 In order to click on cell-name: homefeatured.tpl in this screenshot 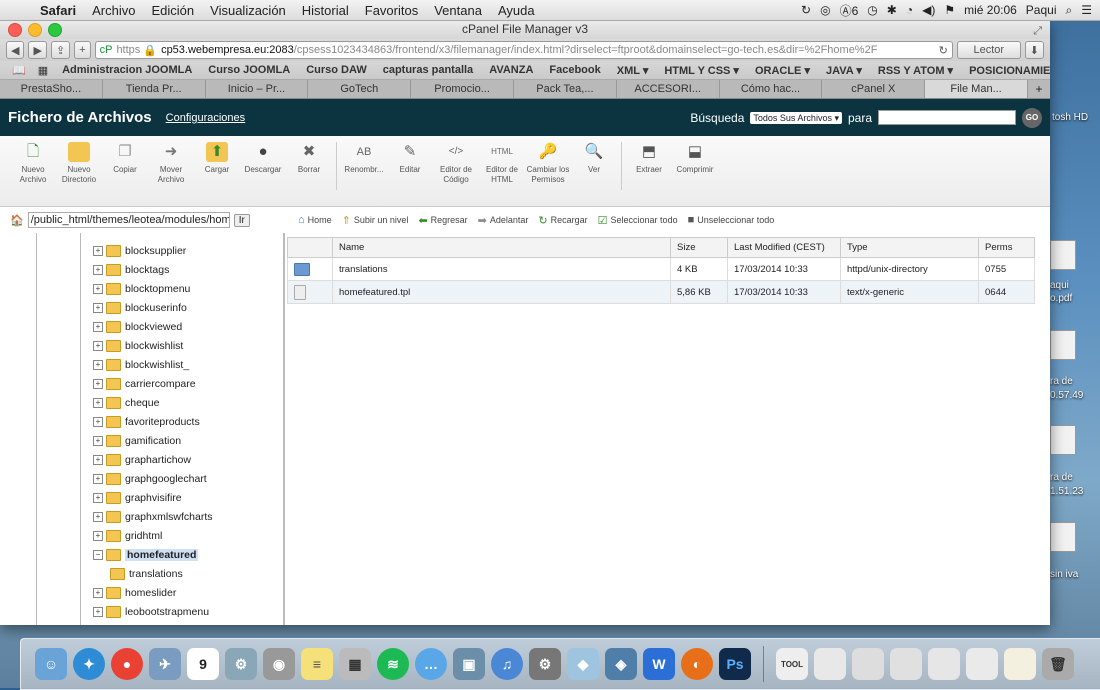, I will do `click(501, 292)`.